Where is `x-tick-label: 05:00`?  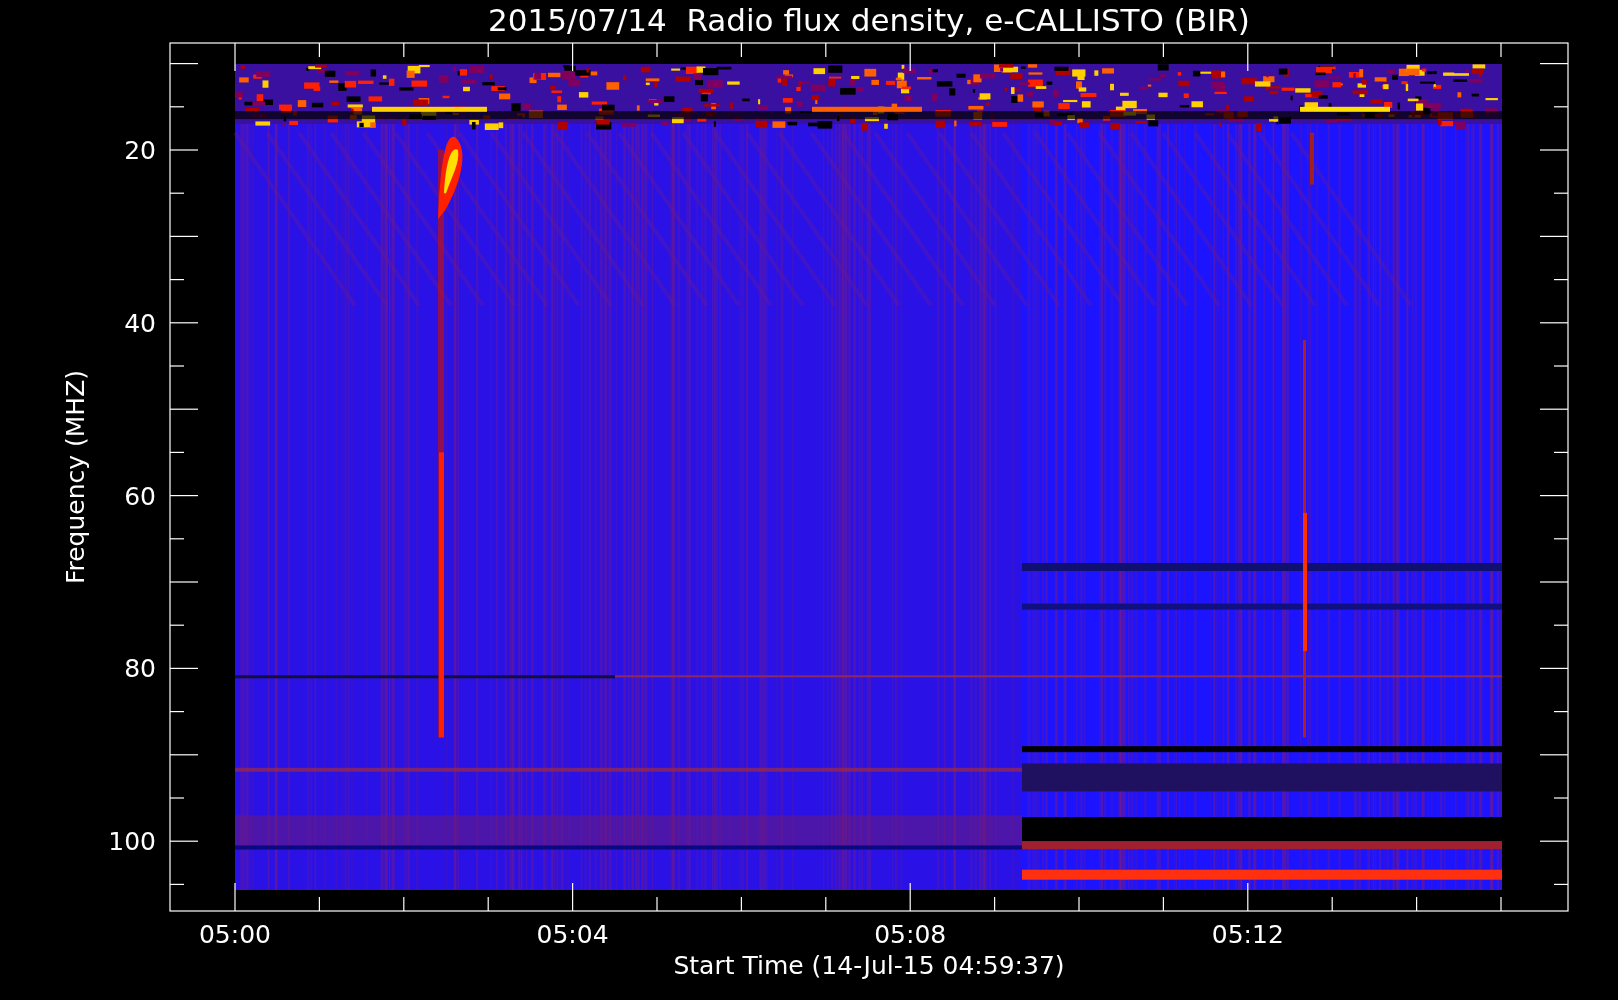 x-tick-label: 05:00 is located at coordinates (235, 934).